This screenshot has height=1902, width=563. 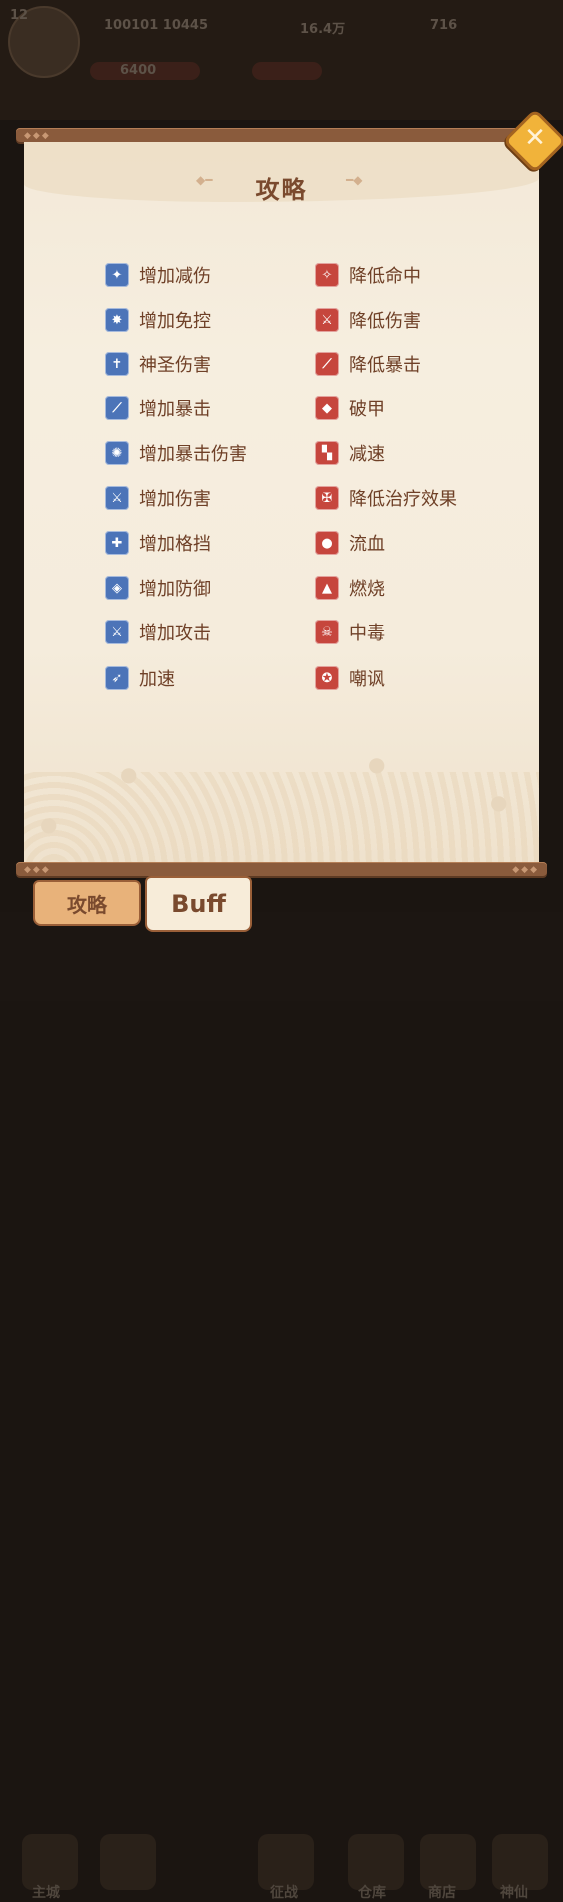 What do you see at coordinates (281, 817) in the screenshot?
I see `paper-wave-pattern` at bounding box center [281, 817].